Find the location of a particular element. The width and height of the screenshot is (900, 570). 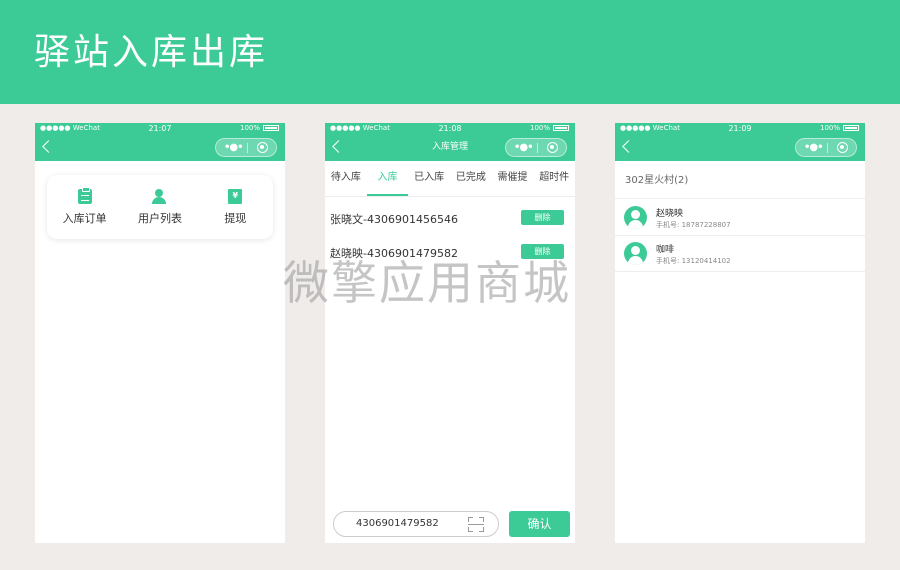

watermark: 微擎应用商城 is located at coordinates (427, 283).